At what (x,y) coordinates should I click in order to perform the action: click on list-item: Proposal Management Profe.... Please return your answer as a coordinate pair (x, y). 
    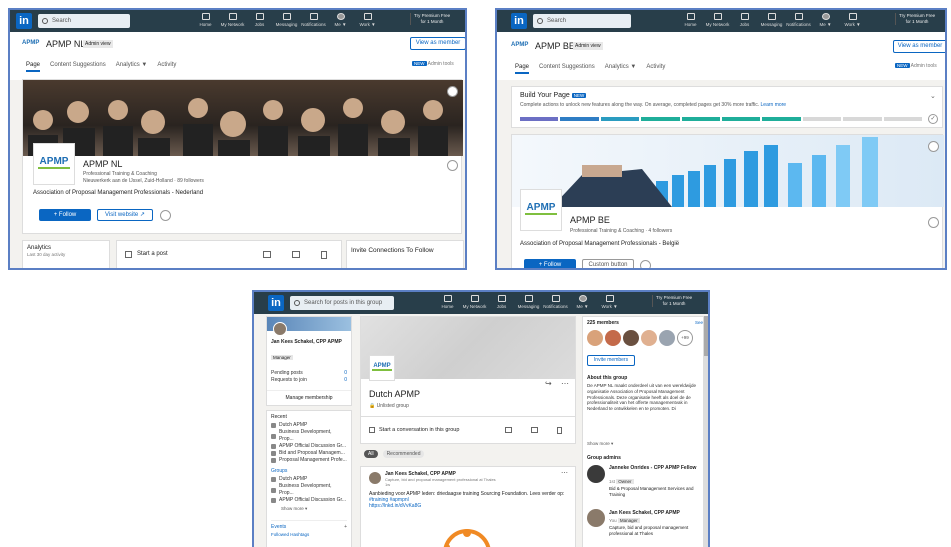
    Looking at the image, I should click on (309, 460).